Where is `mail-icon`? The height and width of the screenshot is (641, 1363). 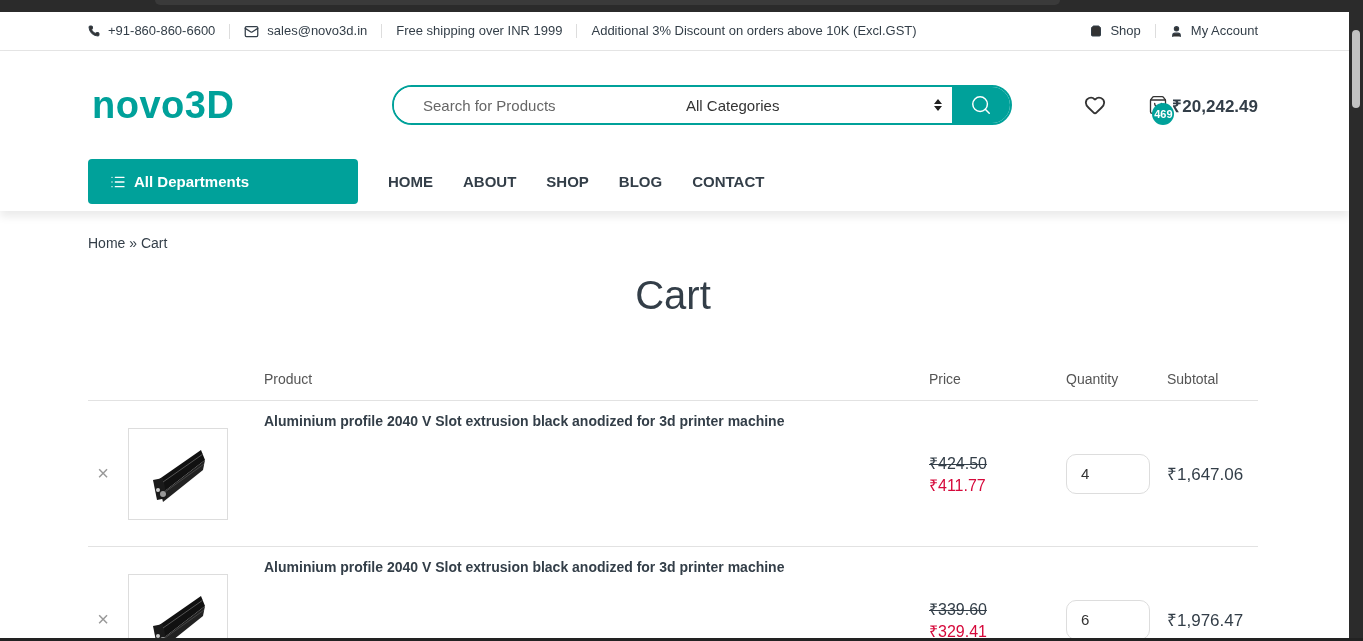
mail-icon is located at coordinates (252, 31).